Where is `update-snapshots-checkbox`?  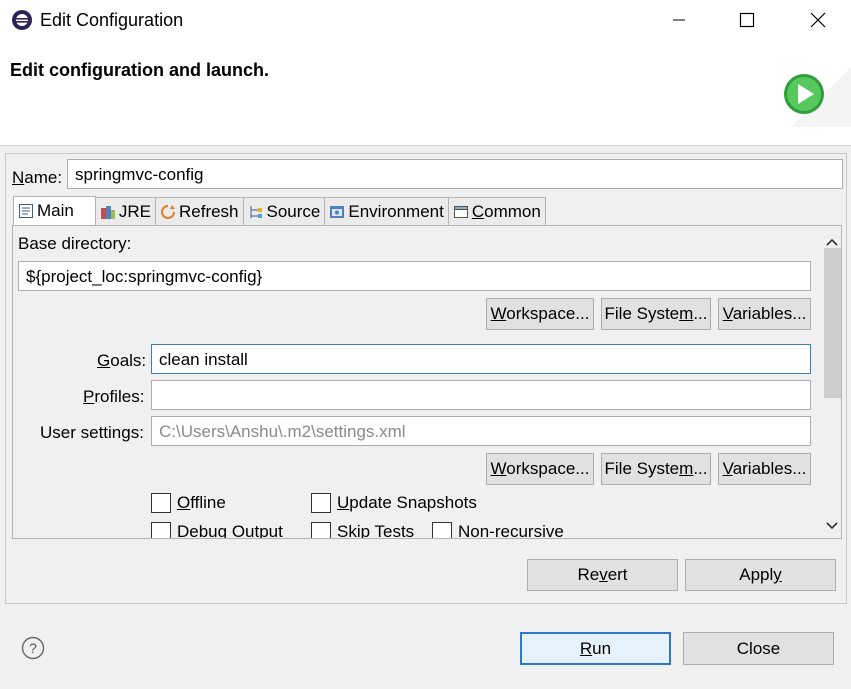
update-snapshots-checkbox is located at coordinates (321, 503).